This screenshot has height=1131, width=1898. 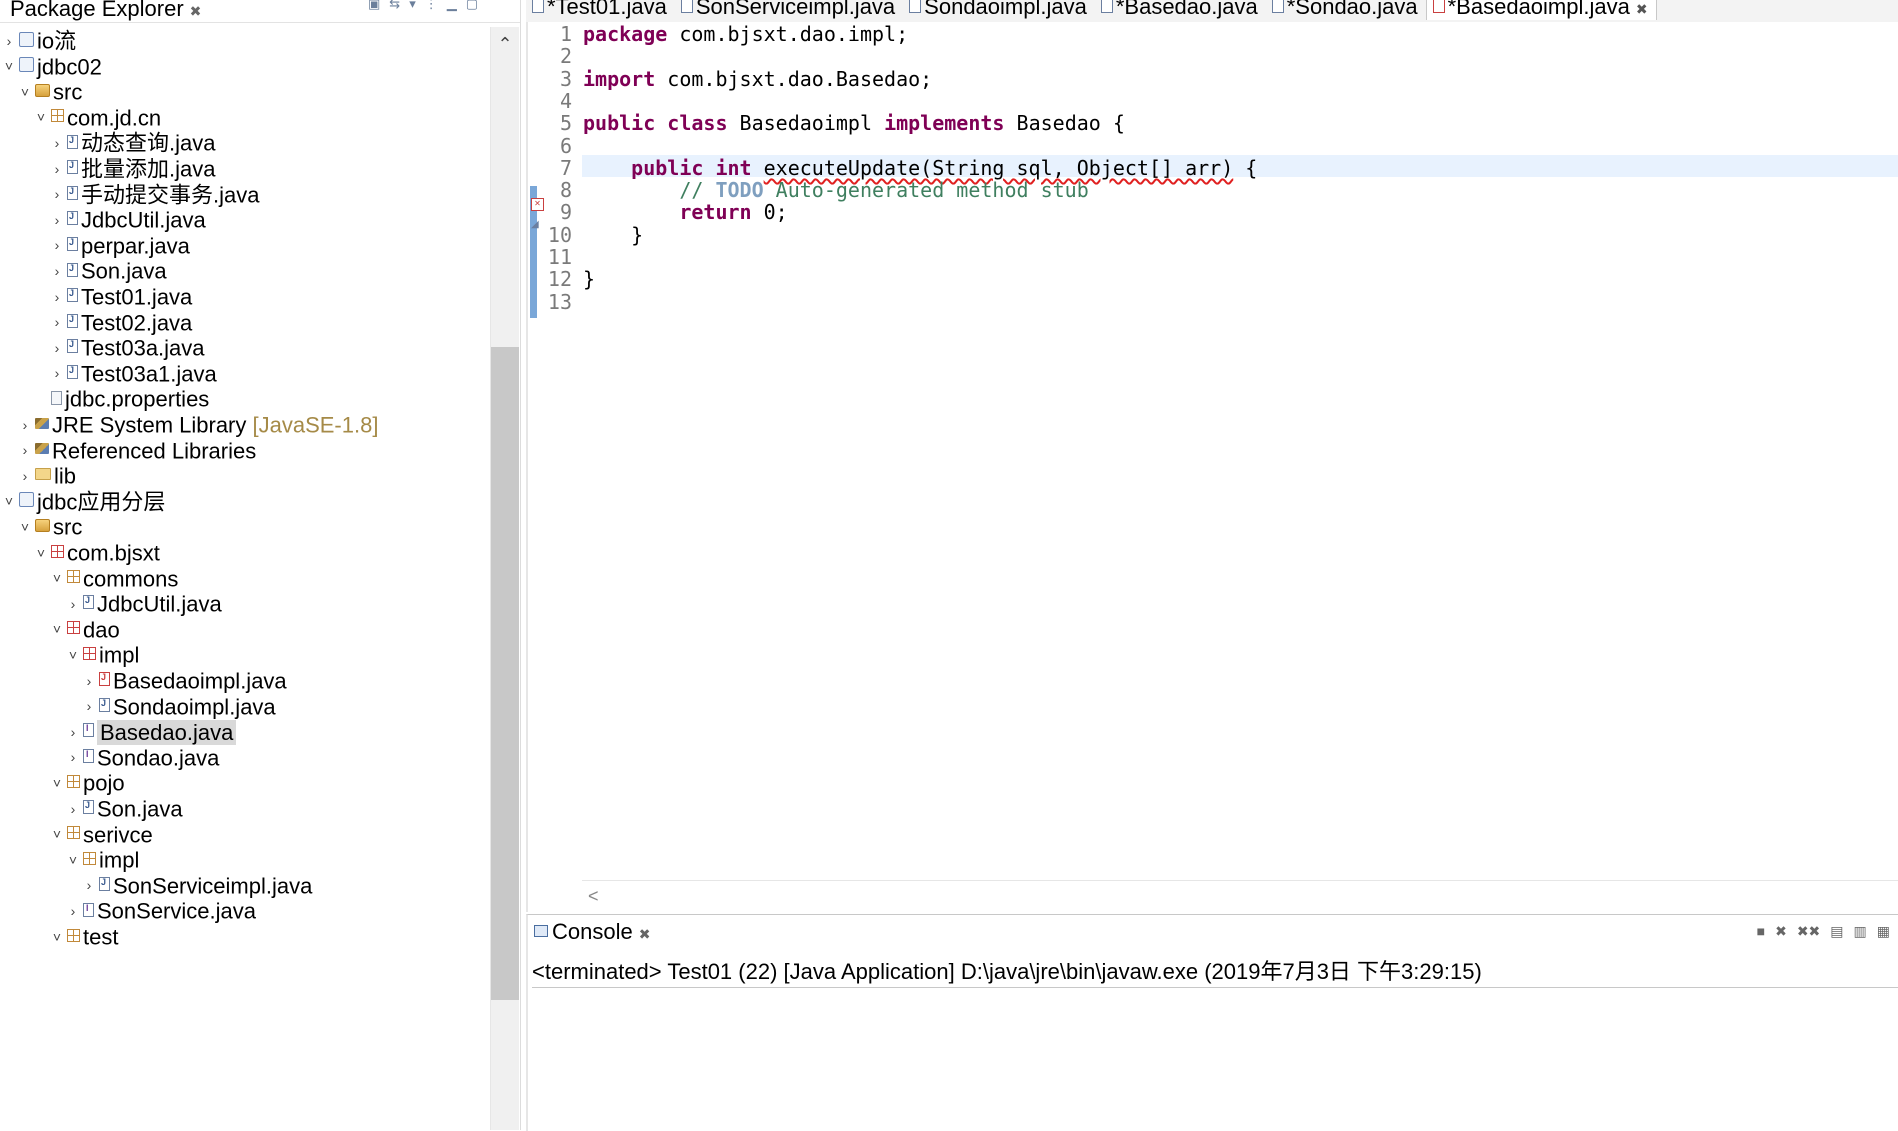 What do you see at coordinates (541, 931) in the screenshot?
I see `console-icon` at bounding box center [541, 931].